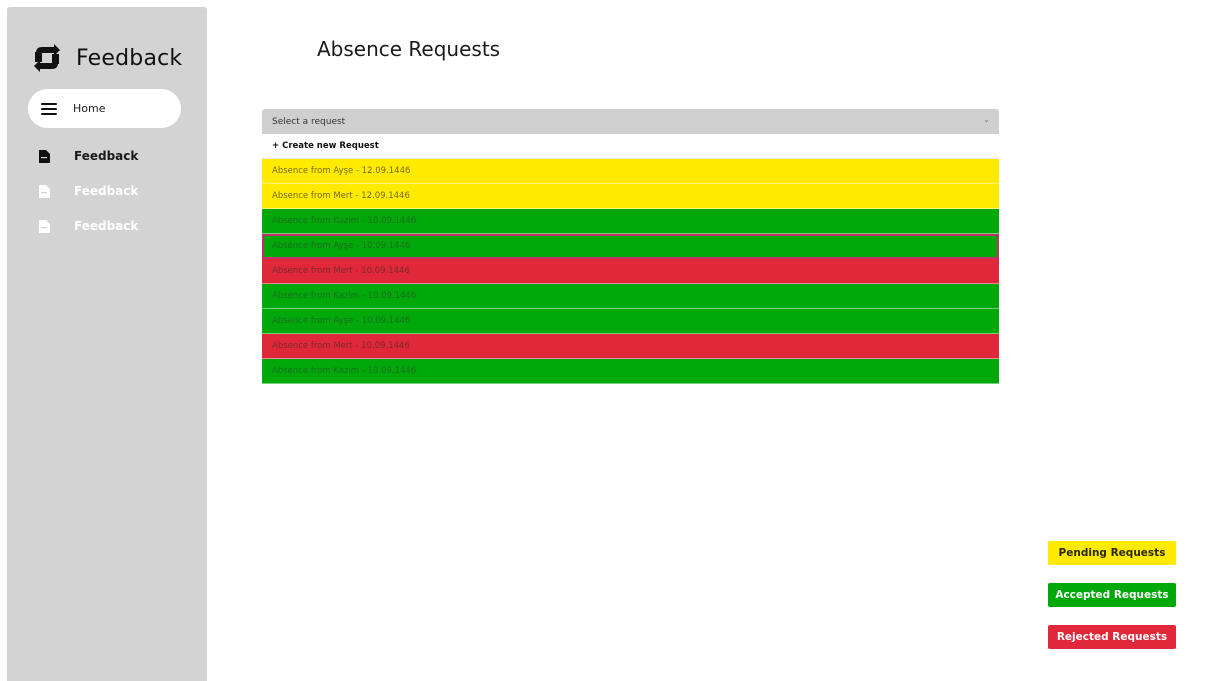 The width and height of the screenshot is (1205, 681). Describe the element at coordinates (630, 171) in the screenshot. I see `request-option: Absence from Ayşe - 12.09.1446` at that location.